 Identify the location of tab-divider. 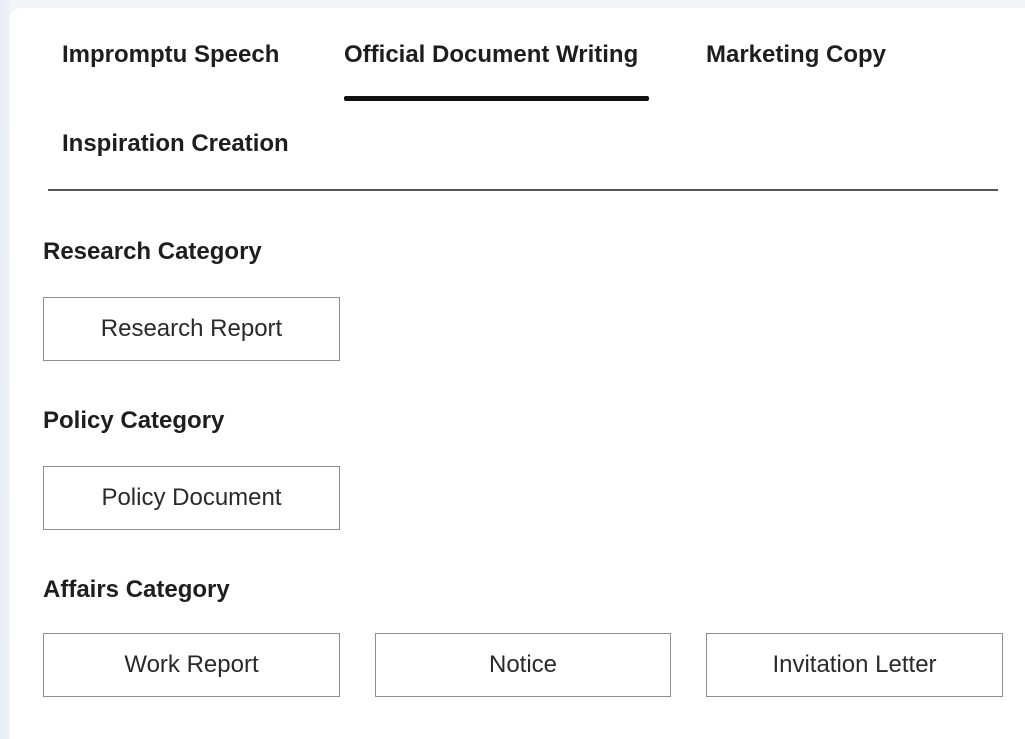
(523, 190).